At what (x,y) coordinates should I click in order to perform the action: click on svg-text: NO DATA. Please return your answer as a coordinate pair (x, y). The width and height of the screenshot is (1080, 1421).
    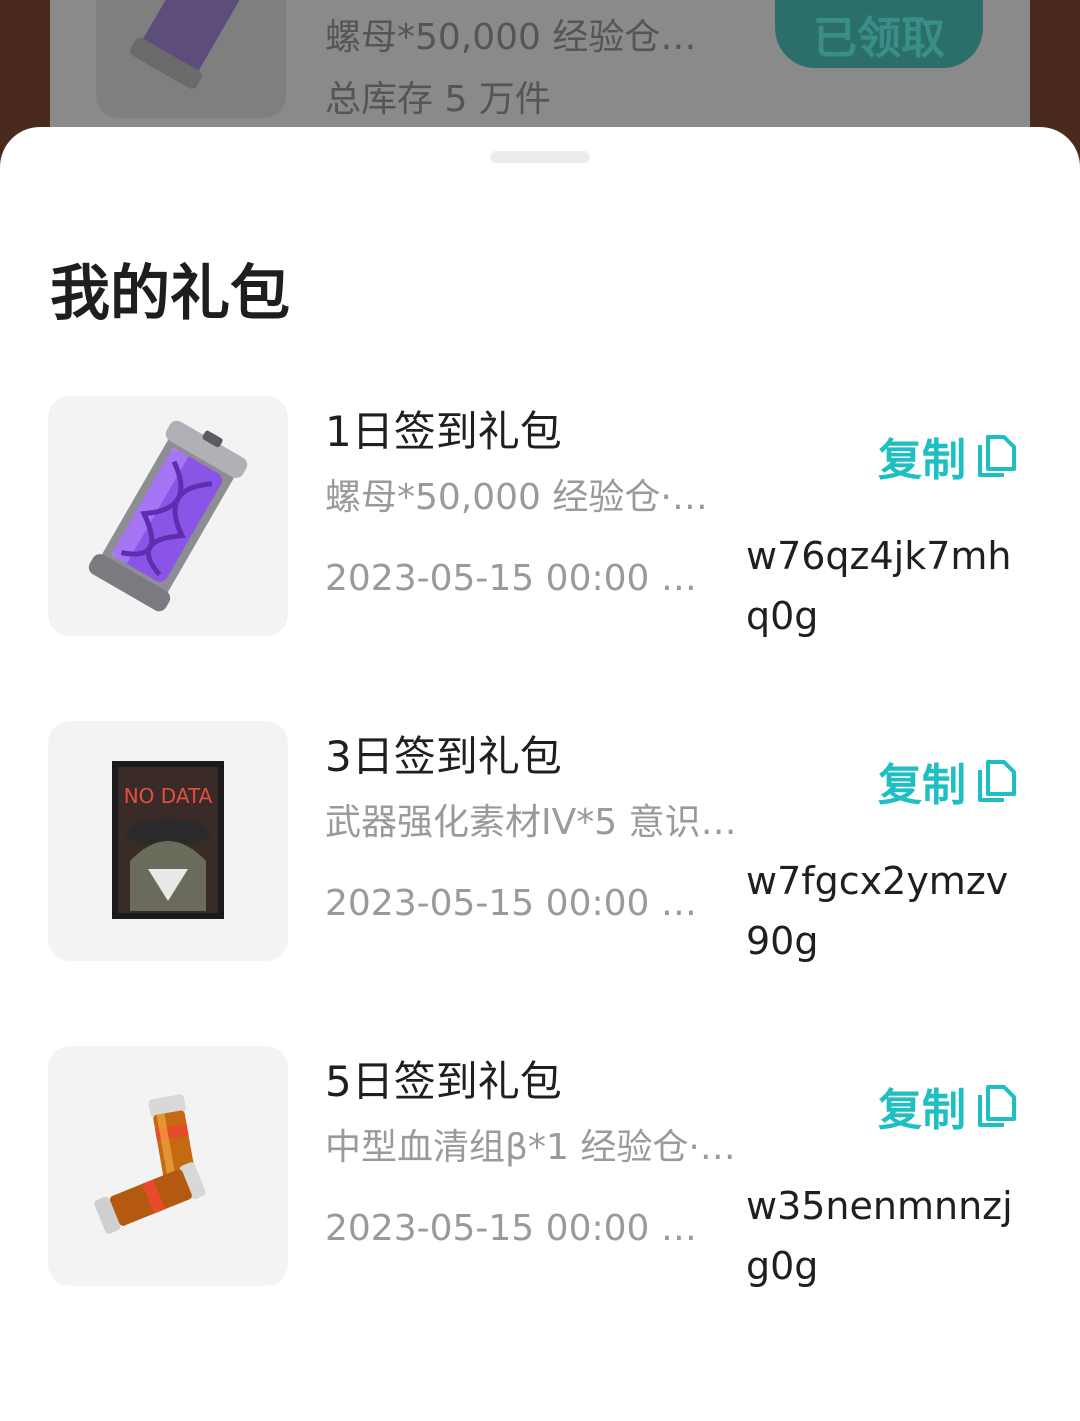
    Looking at the image, I should click on (168, 796).